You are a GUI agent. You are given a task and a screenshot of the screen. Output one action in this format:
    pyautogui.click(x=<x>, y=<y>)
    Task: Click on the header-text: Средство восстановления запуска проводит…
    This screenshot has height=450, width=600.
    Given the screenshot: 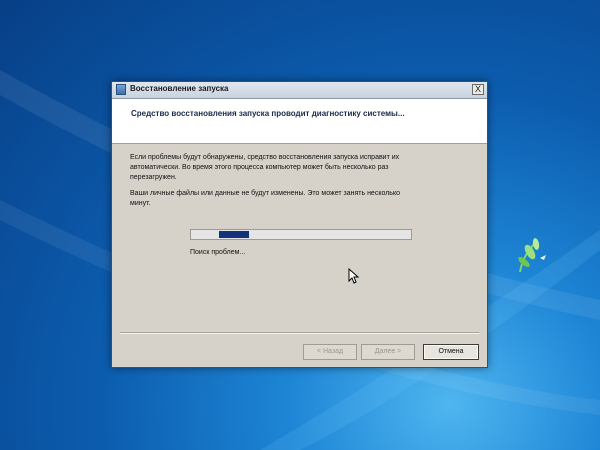 What is the action you would take?
    pyautogui.click(x=268, y=113)
    